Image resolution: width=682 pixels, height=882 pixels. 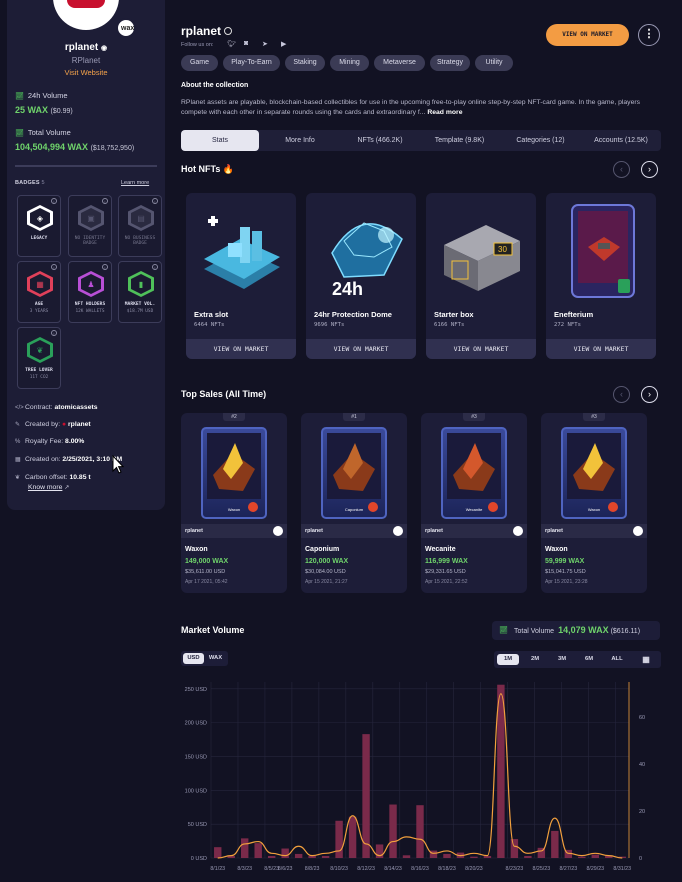 What do you see at coordinates (649, 169) in the screenshot?
I see `hot-next-button: ›` at bounding box center [649, 169].